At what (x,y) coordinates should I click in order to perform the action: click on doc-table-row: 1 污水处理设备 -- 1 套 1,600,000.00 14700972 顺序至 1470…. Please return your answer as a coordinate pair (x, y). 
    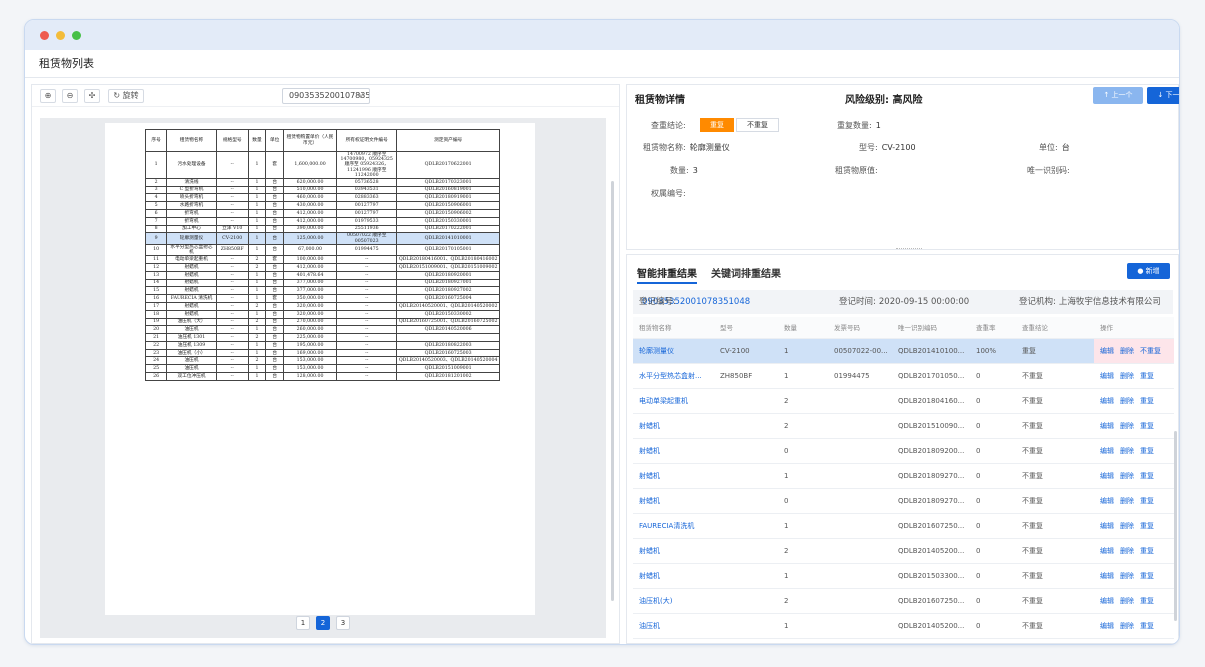
    Looking at the image, I should click on (322, 165).